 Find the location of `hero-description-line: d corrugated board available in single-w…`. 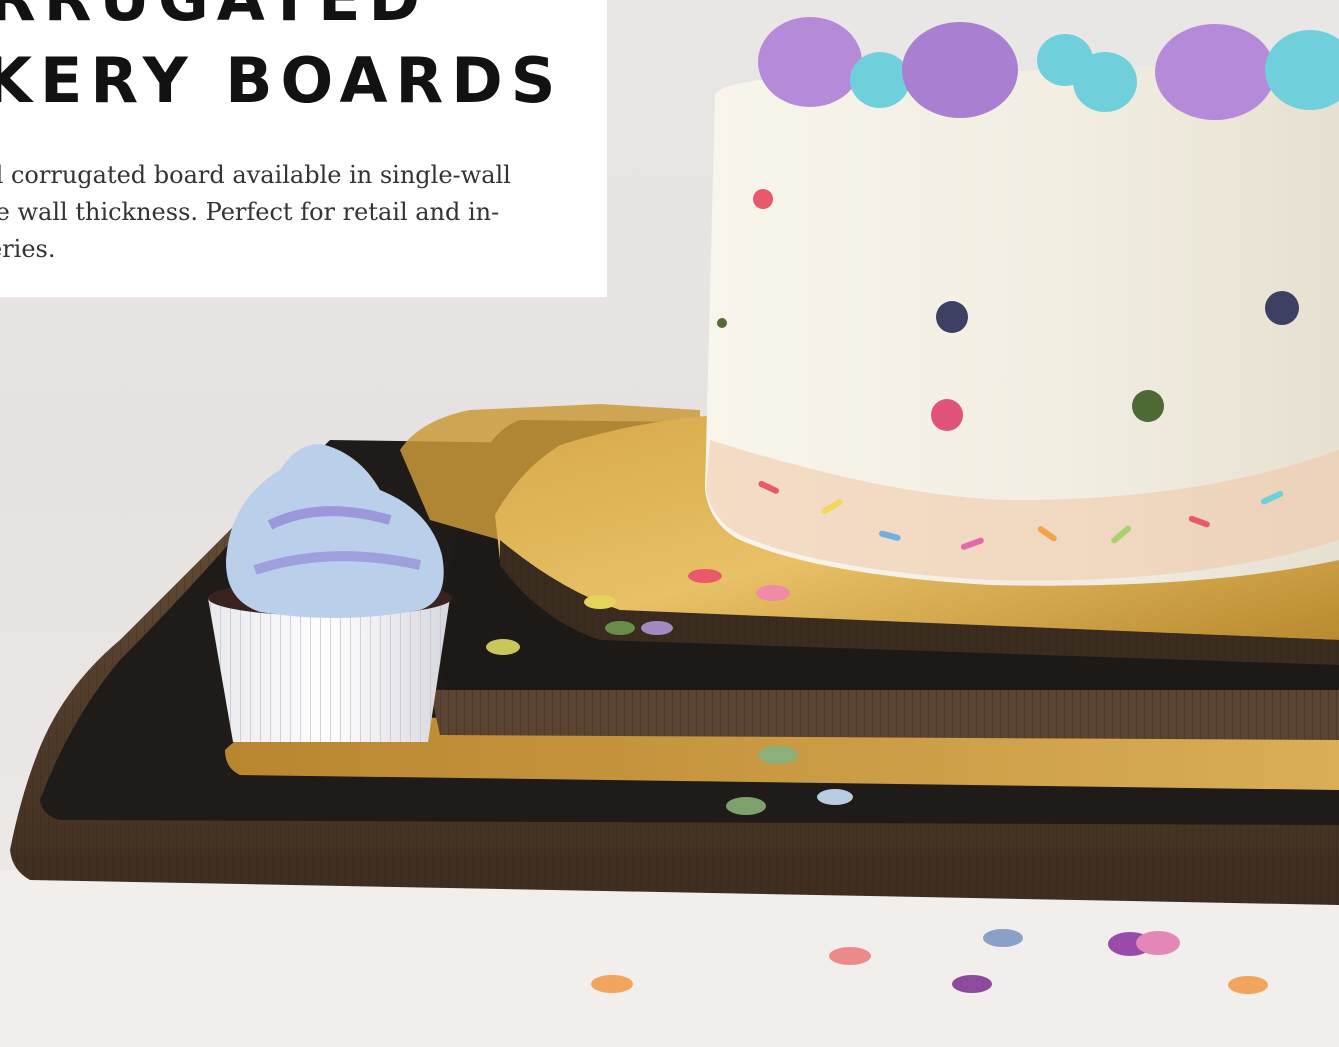

hero-description-line: d corrugated board available in single-w… is located at coordinates (255, 175).